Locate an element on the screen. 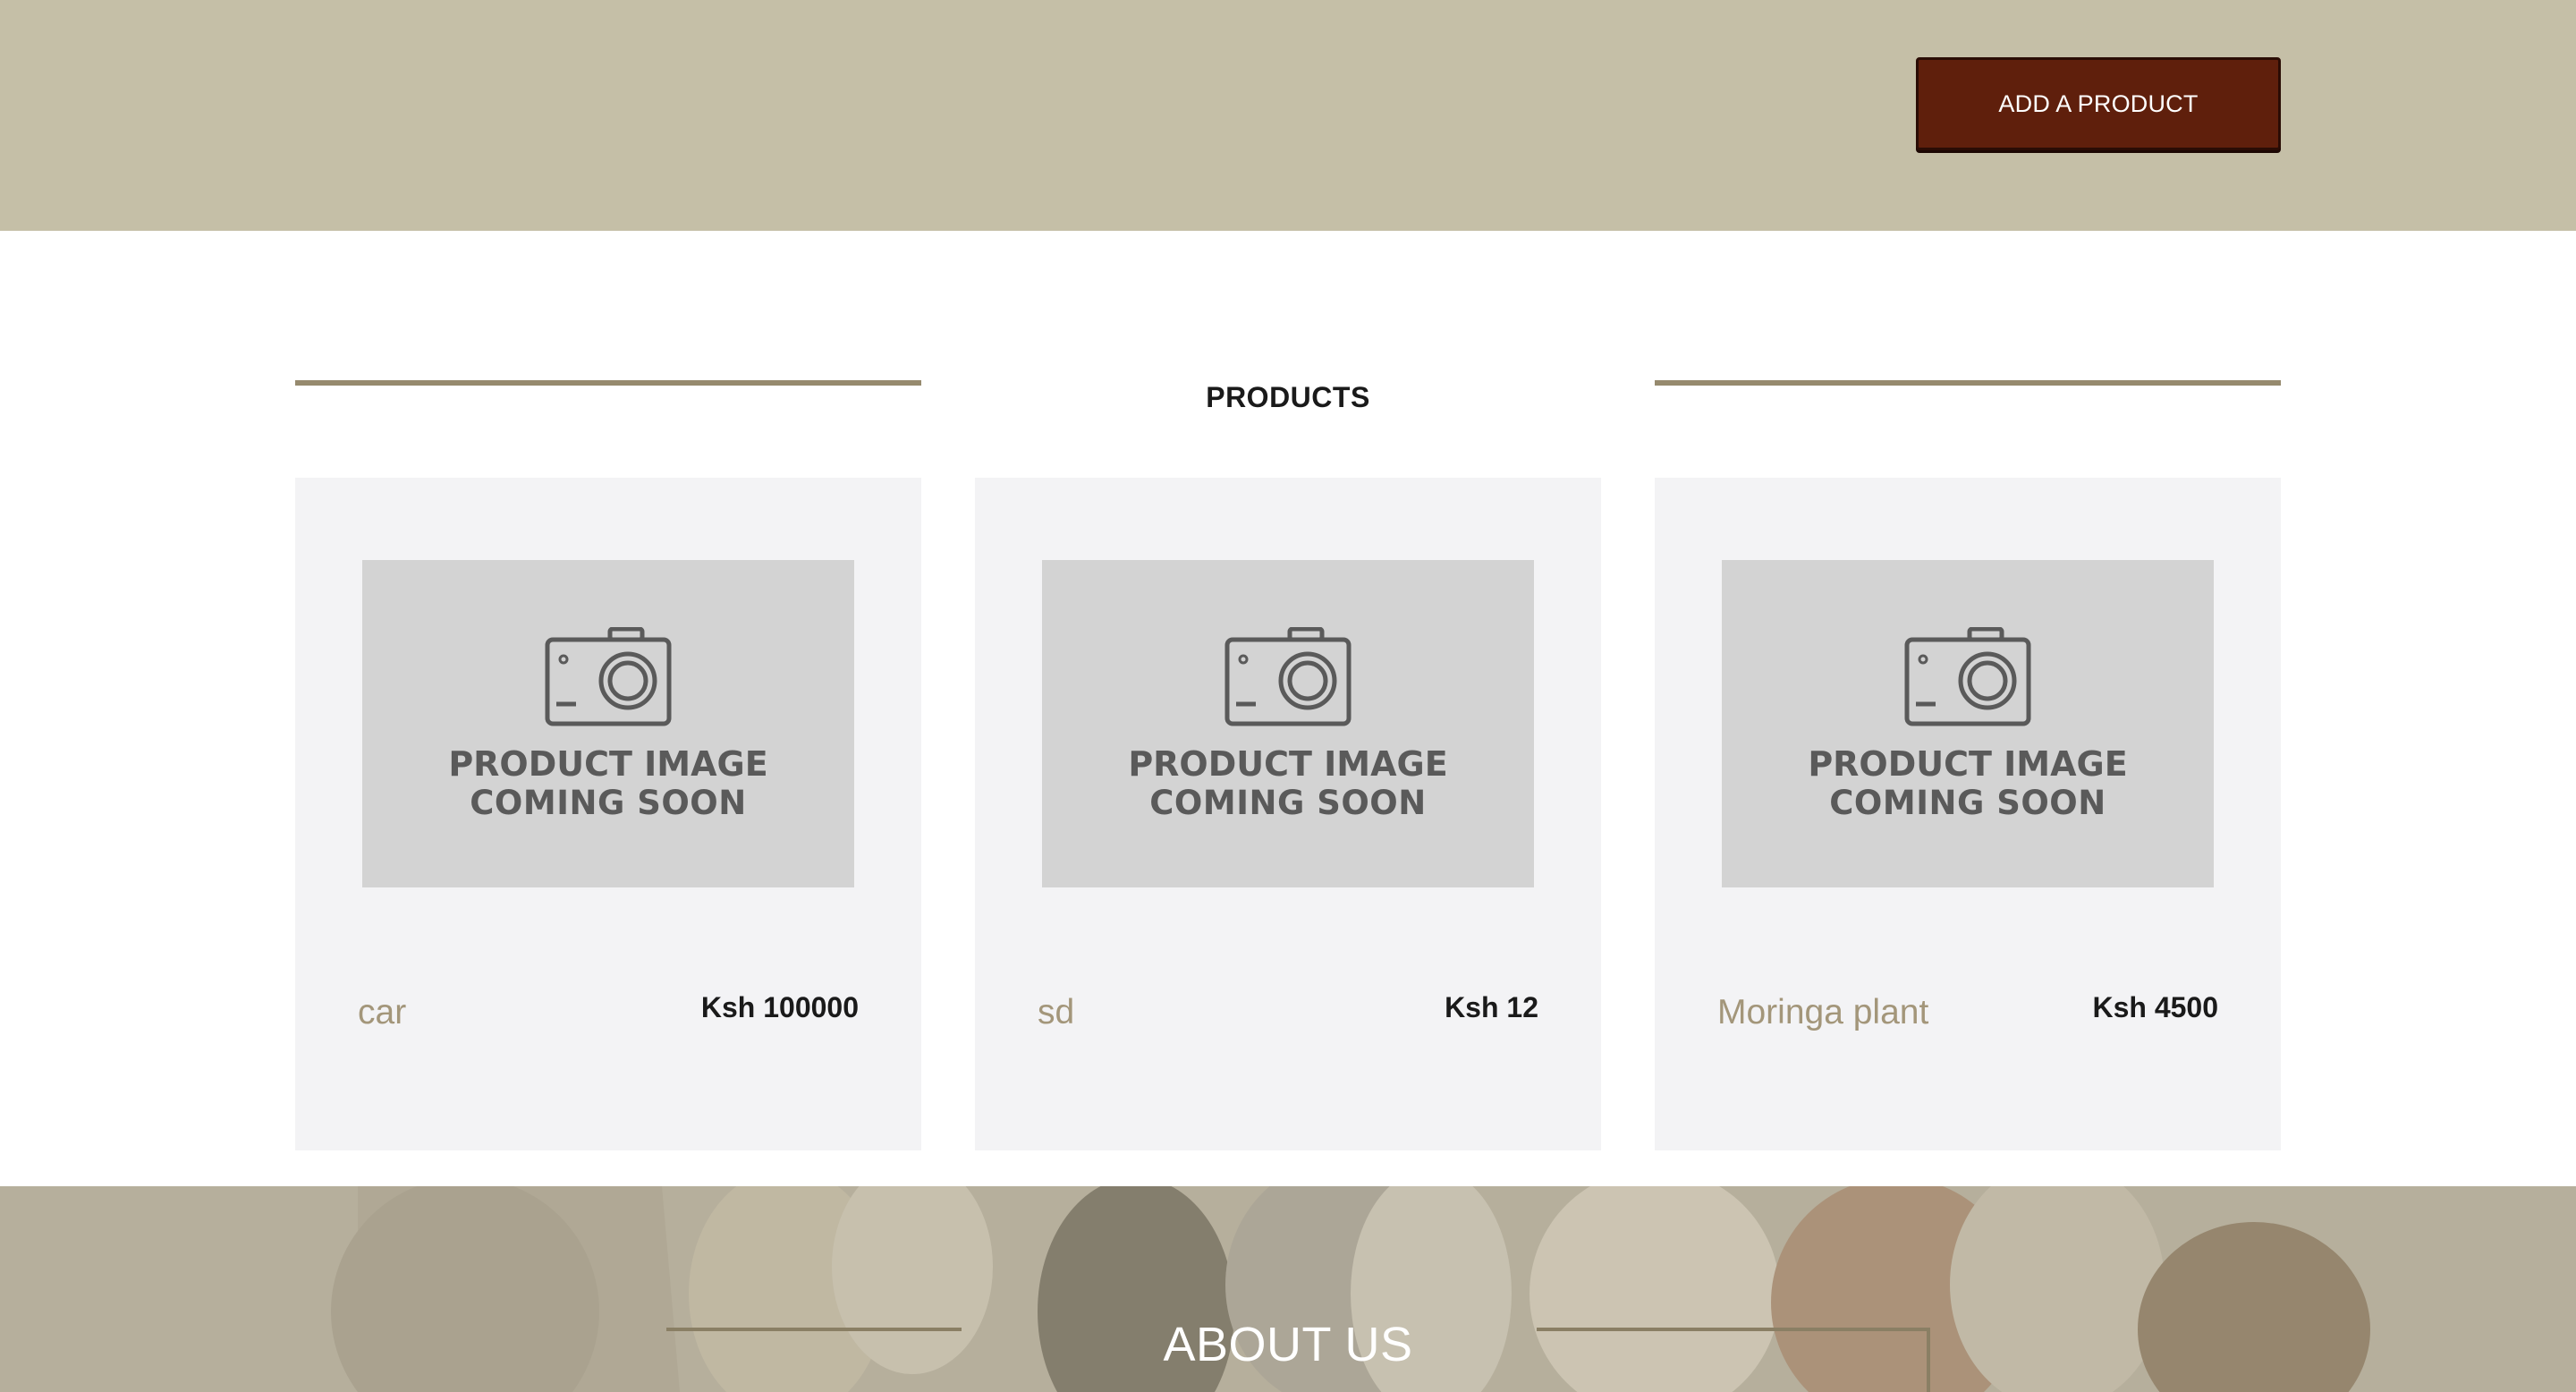 Image resolution: width=2576 pixels, height=1392 pixels. product-name: Moringa plant is located at coordinates (1822, 1012).